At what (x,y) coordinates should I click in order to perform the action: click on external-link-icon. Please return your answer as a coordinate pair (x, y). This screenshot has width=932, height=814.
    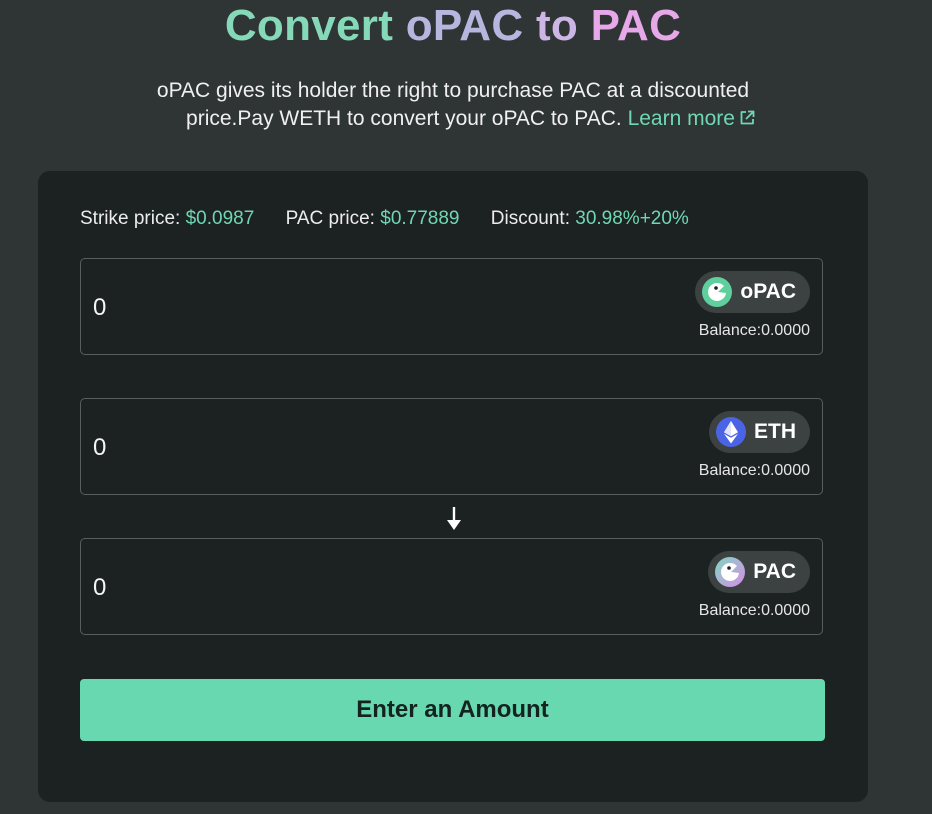
    Looking at the image, I should click on (747, 117).